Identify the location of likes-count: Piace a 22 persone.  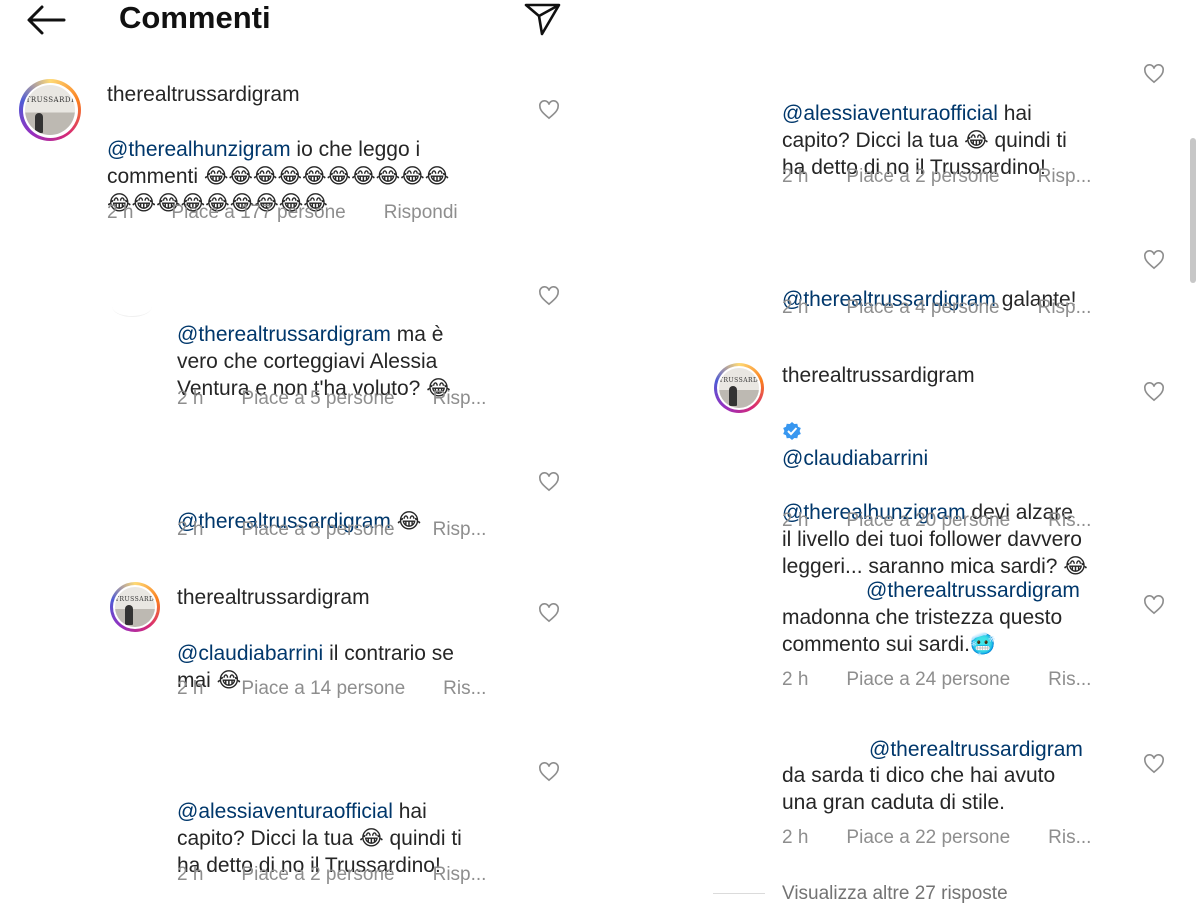
(928, 838).